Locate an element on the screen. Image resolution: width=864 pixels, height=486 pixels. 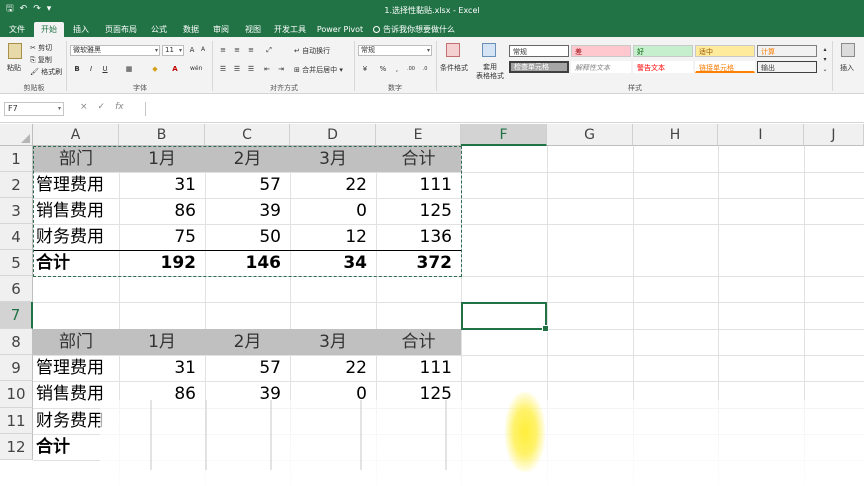
percent-button: % is located at coordinates (383, 69).